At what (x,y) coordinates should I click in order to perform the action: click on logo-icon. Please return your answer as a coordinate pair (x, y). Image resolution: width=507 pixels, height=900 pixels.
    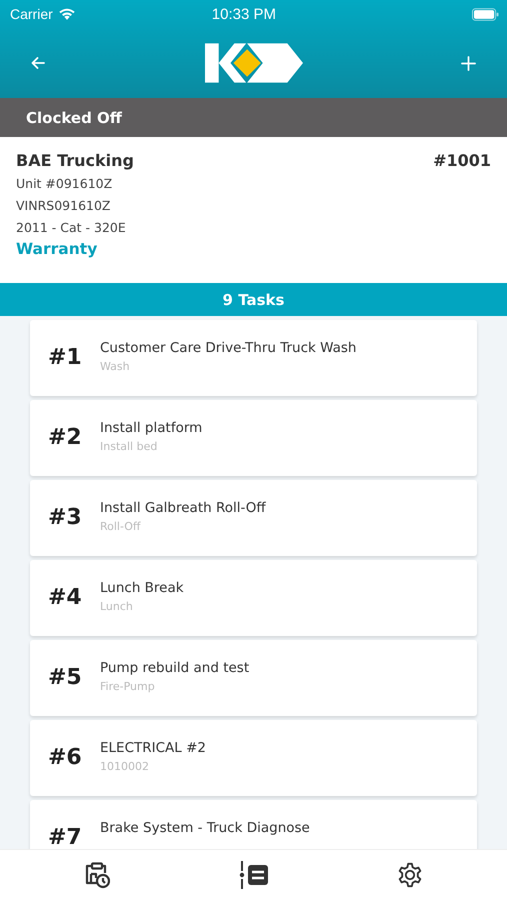
    Looking at the image, I should click on (253, 63).